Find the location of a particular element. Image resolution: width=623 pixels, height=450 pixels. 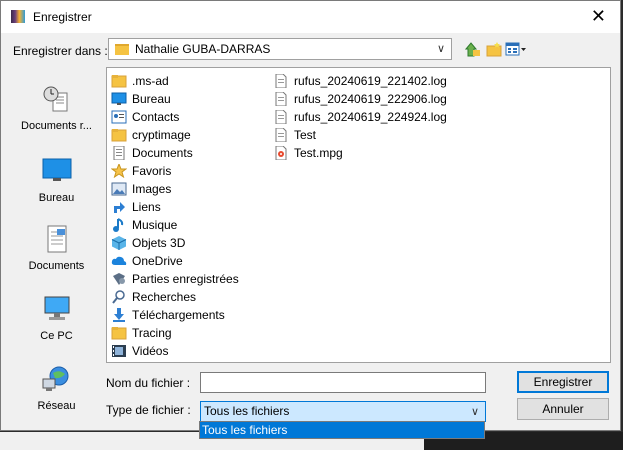

file-list-item: Téléchargements is located at coordinates (168, 315).